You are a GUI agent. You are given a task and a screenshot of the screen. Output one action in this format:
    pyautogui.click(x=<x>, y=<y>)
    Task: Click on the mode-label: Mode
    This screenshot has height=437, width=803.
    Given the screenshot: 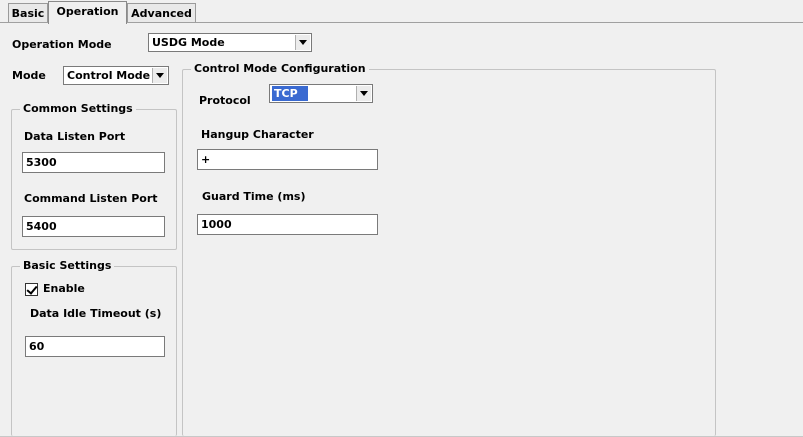 What is the action you would take?
    pyautogui.click(x=29, y=75)
    